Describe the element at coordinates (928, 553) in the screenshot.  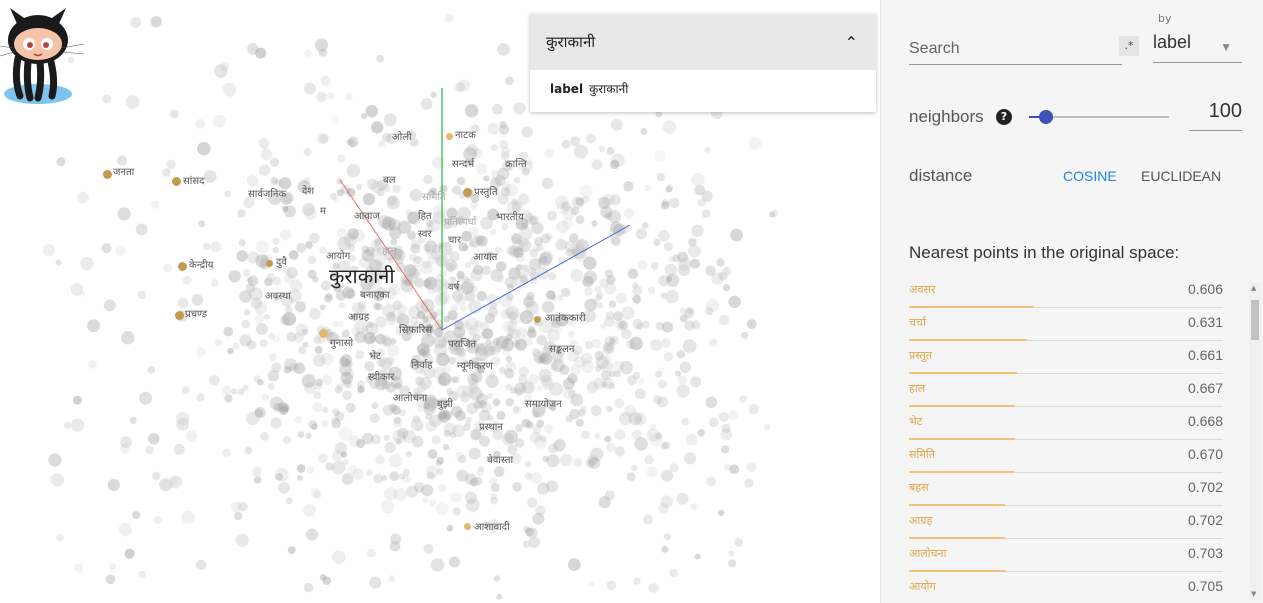
I see `neighbor-name: आलोचना` at that location.